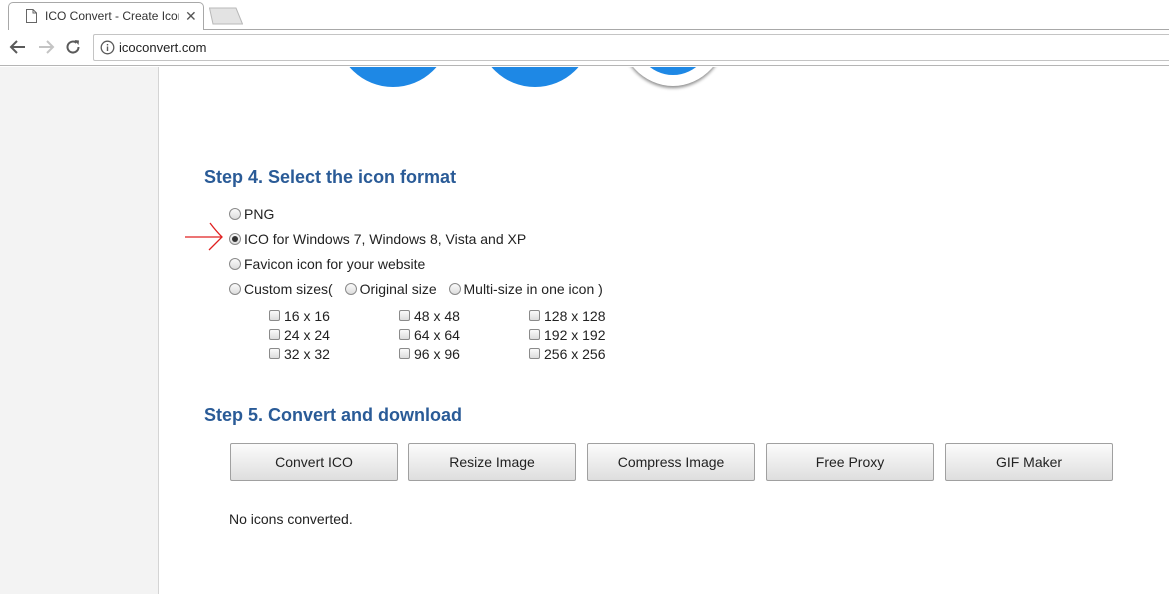 This screenshot has height=594, width=1169. What do you see at coordinates (73, 47) in the screenshot?
I see `reload-icon` at bounding box center [73, 47].